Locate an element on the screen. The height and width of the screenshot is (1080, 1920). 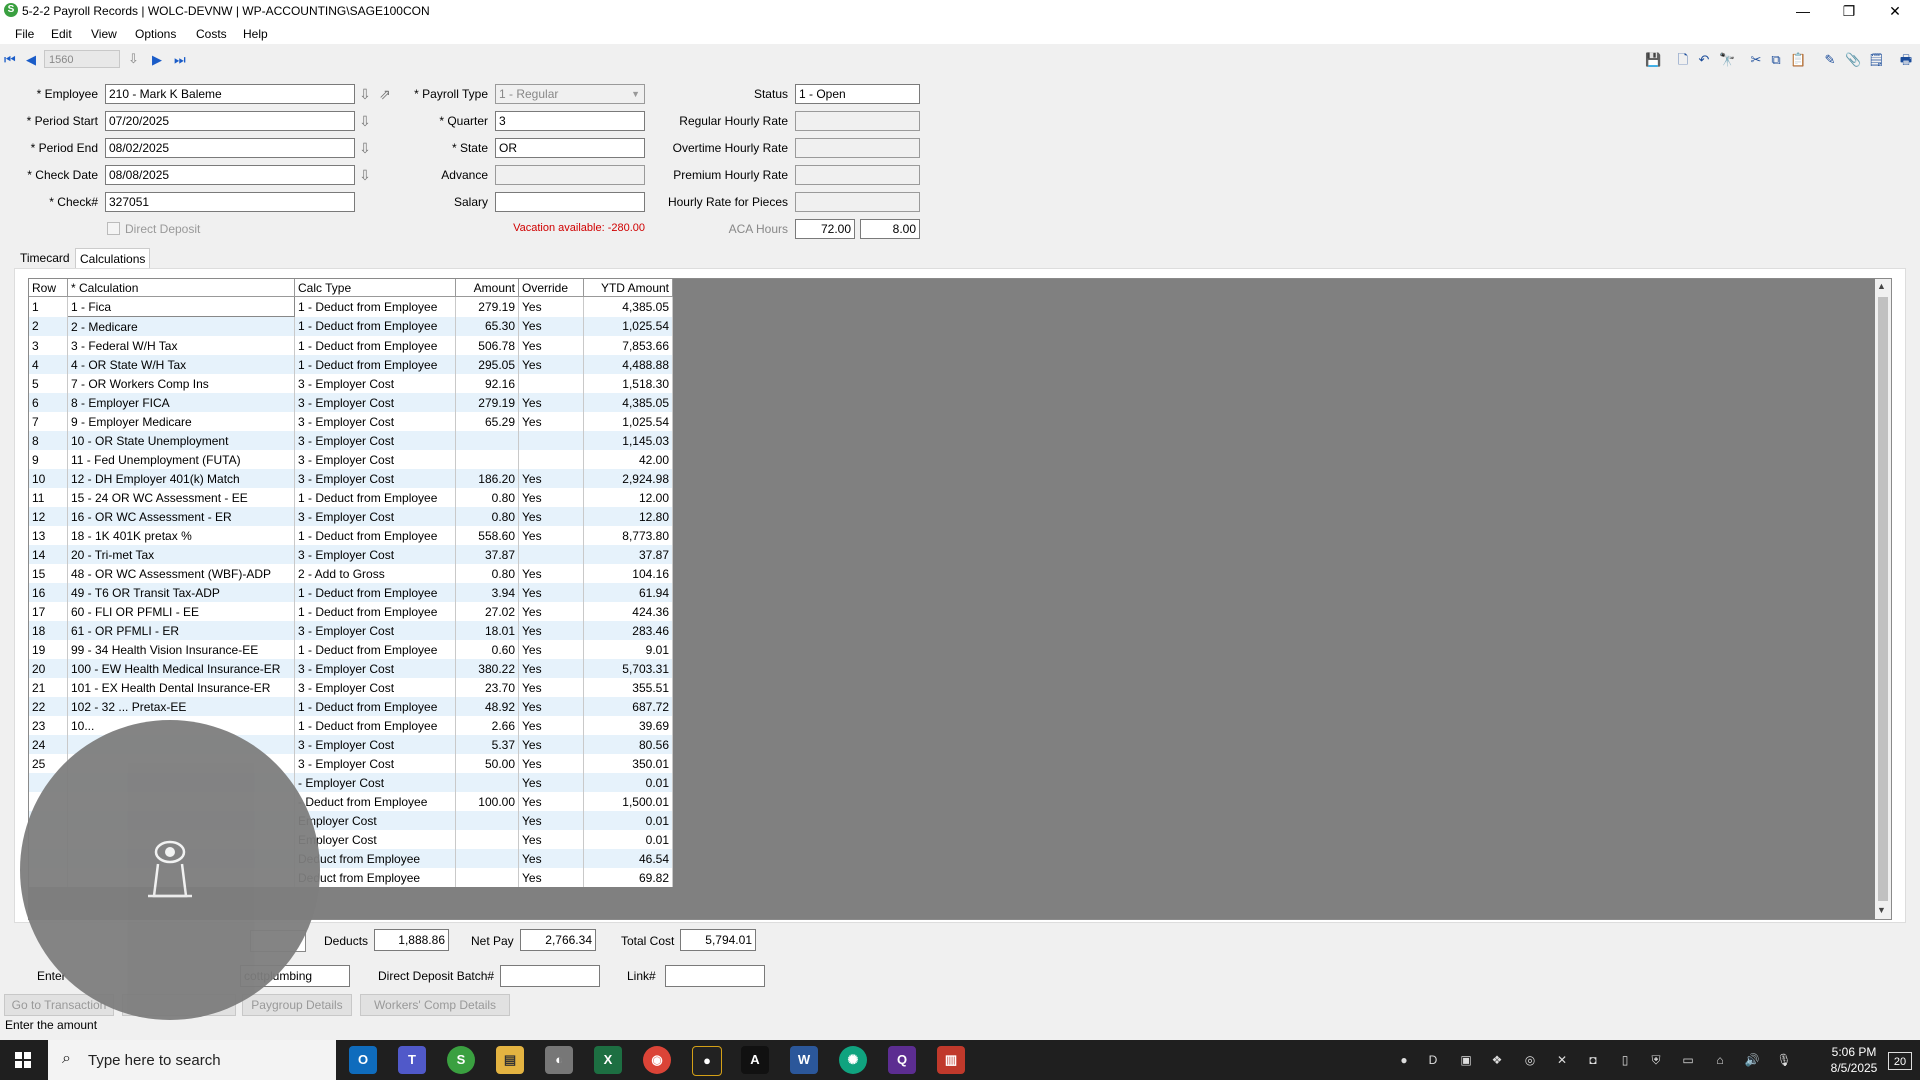
cell-ytd-amount: 5,703.31 is located at coordinates (628, 668).